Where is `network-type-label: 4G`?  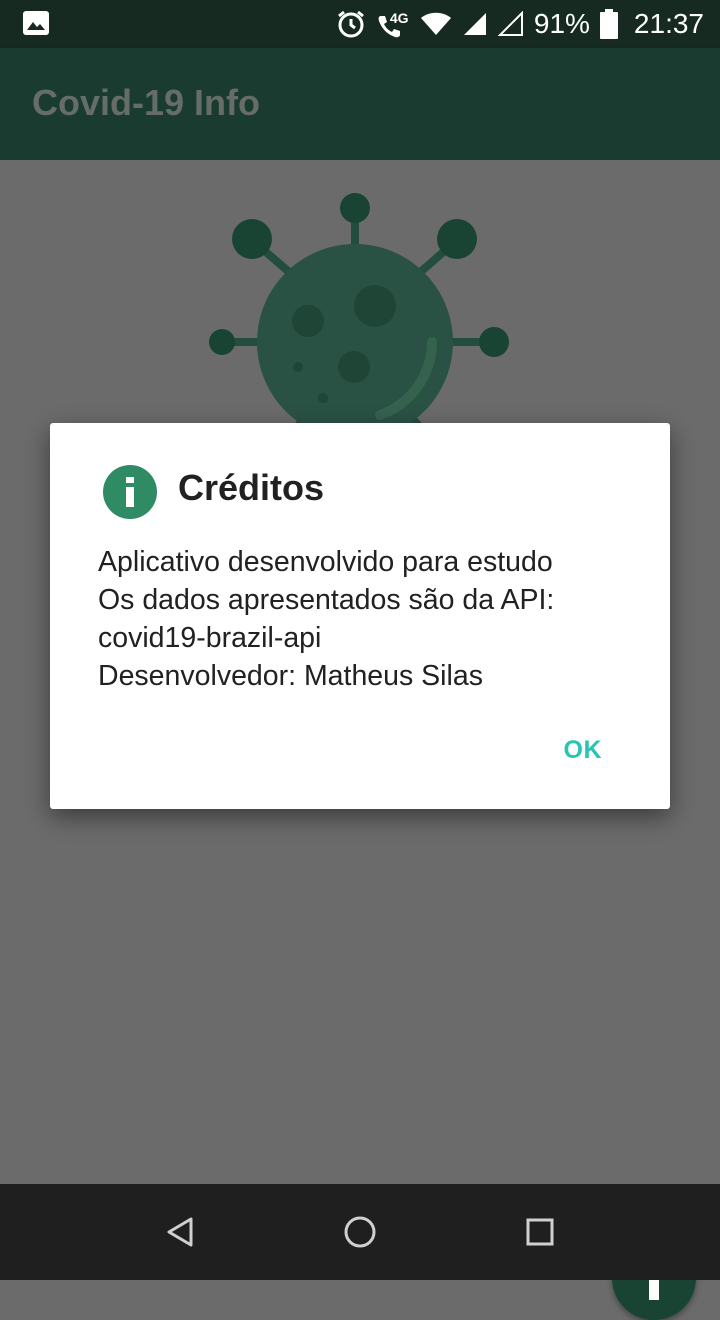
network-type-label: 4G is located at coordinates (399, 18).